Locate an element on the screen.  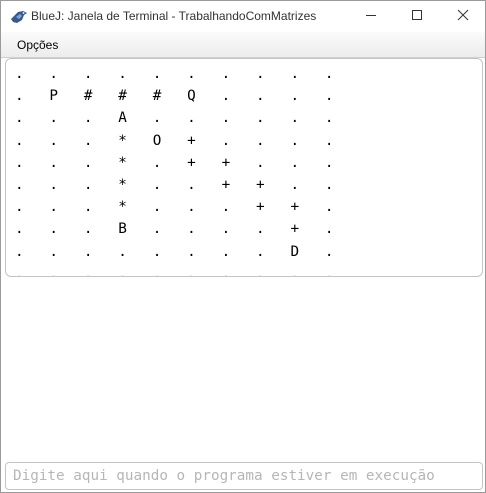
minimize-icon is located at coordinates (371, 17).